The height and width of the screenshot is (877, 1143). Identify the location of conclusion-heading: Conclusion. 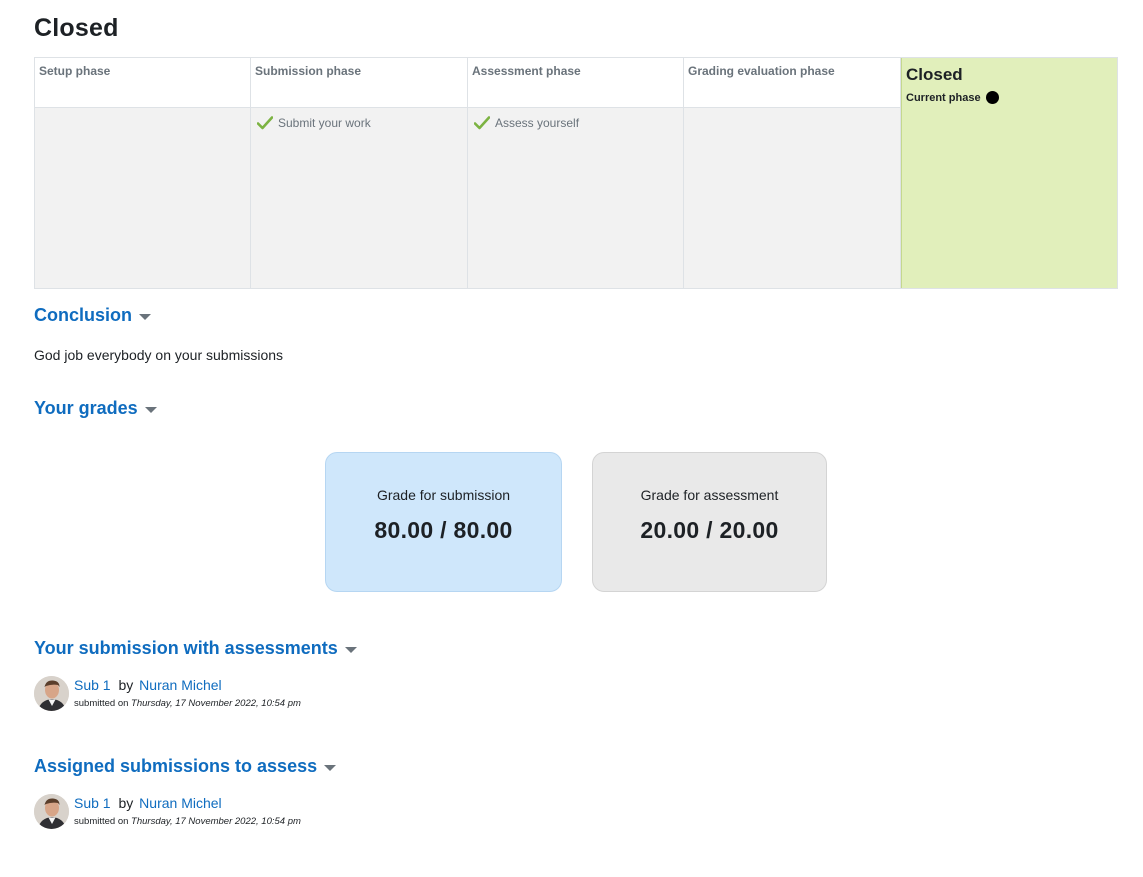
(92, 315).